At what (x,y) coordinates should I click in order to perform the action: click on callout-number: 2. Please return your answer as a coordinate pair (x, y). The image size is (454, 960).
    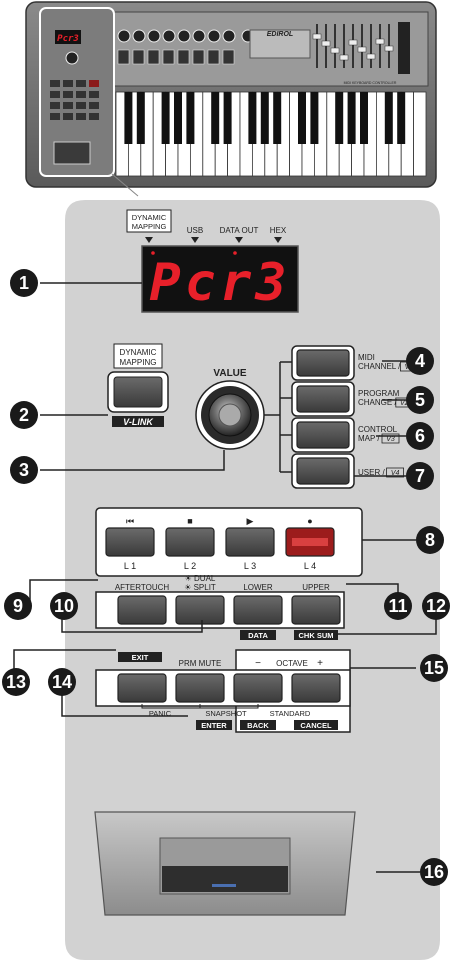
    Looking at the image, I should click on (24, 415).